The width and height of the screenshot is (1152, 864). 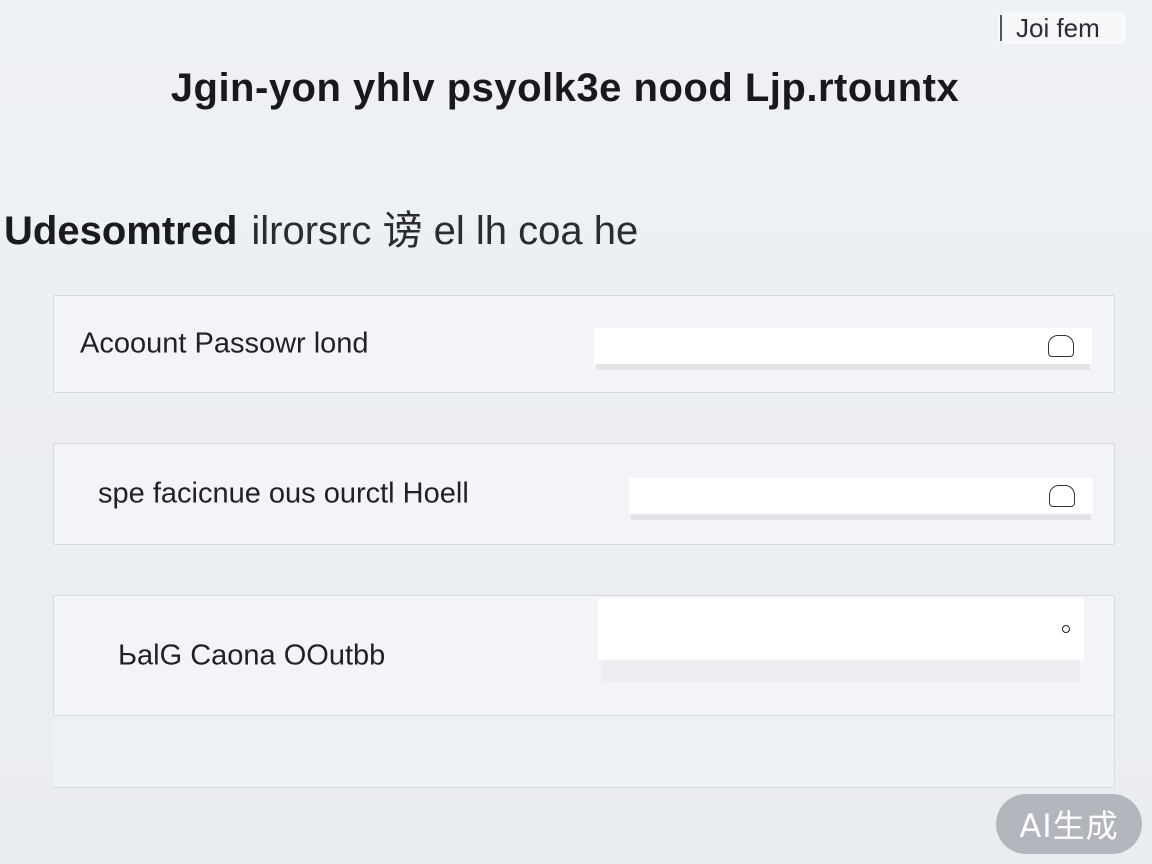 What do you see at coordinates (1066, 629) in the screenshot?
I see `dot-icon` at bounding box center [1066, 629].